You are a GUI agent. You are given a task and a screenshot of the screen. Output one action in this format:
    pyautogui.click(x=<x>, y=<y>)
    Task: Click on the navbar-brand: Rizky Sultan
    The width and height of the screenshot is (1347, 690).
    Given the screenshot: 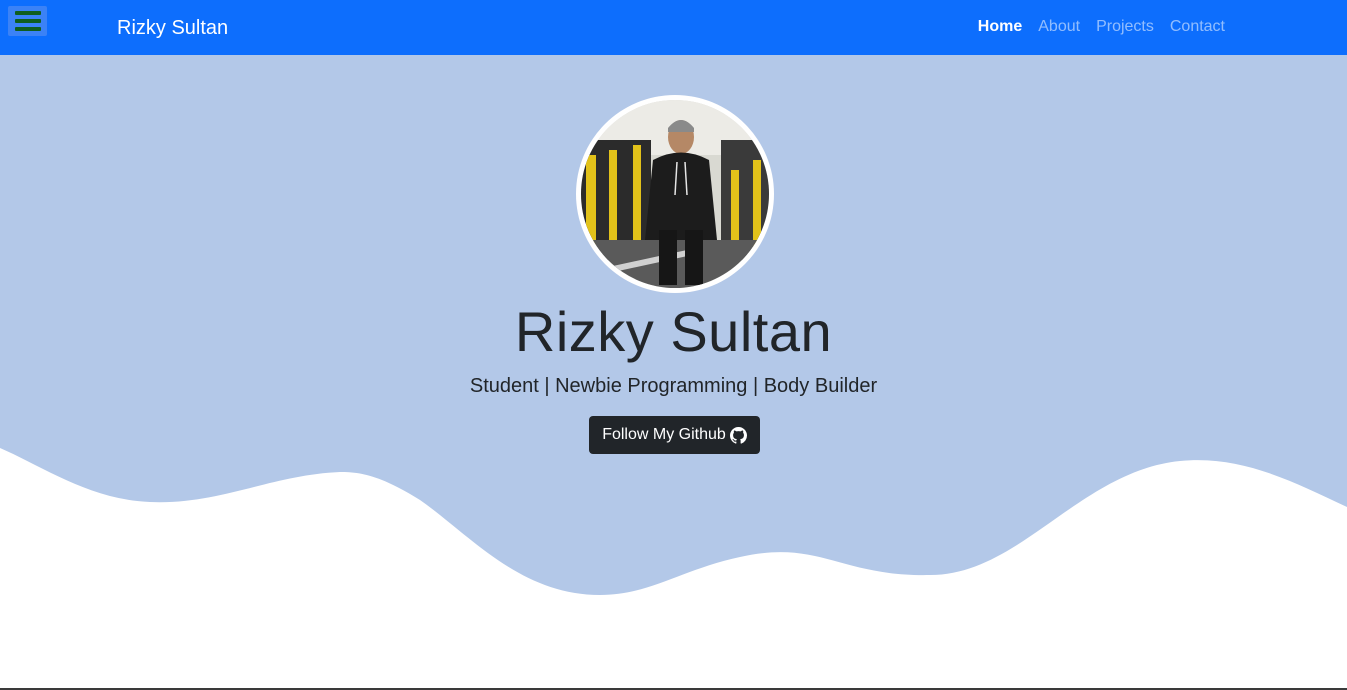 What is the action you would take?
    pyautogui.click(x=172, y=28)
    